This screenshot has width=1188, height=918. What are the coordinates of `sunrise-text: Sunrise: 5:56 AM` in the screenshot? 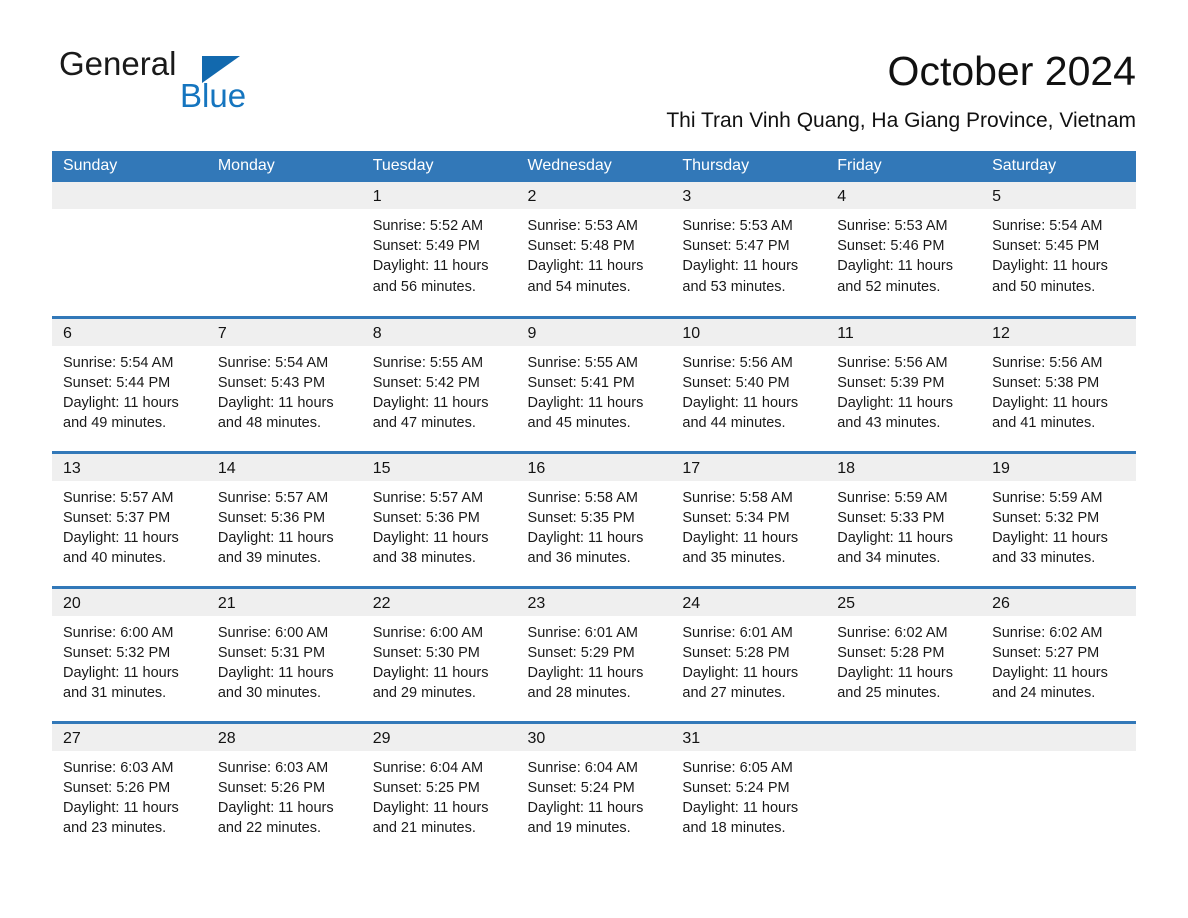 It's located at (737, 362).